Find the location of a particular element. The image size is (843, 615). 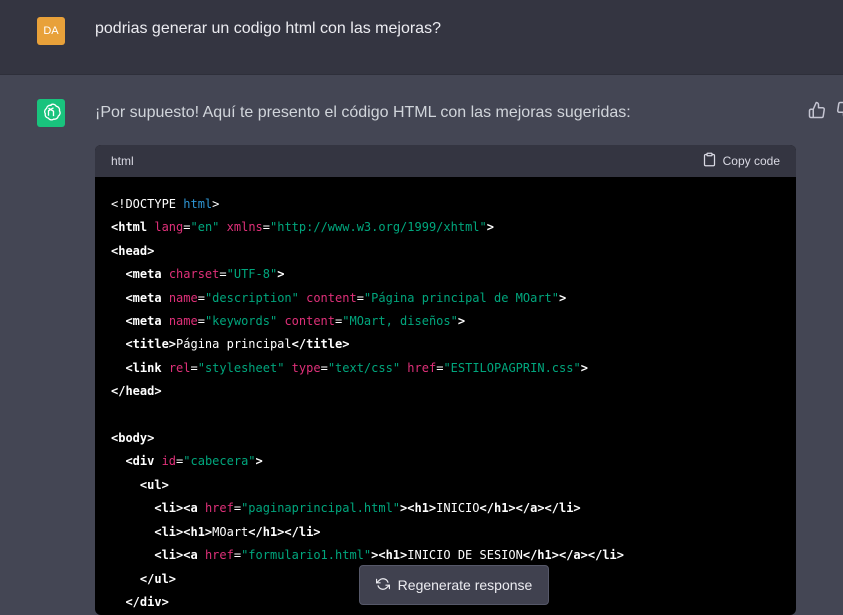

code-token: charset is located at coordinates (194, 274).